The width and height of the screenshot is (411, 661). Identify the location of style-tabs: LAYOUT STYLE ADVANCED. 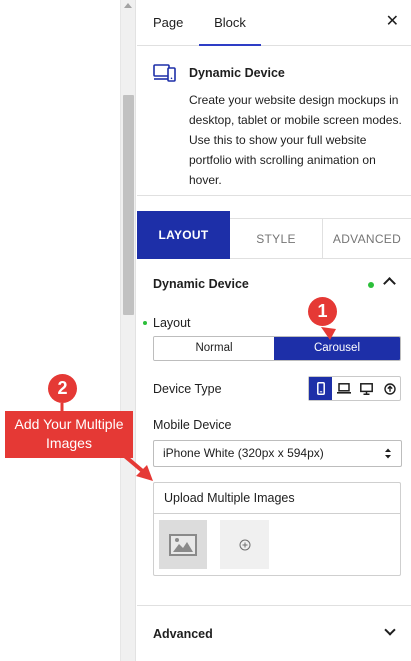
(274, 235).